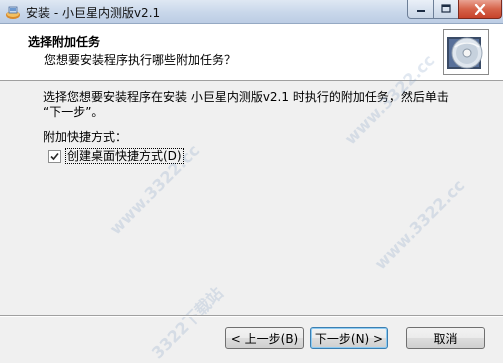 This screenshot has height=363, width=503. Describe the element at coordinates (246, 97) in the screenshot. I see `instruction-line-1: 选择您想要安装程序在安装 小巨星内测版v2.1 时执行的附加任务，然后单击` at that location.